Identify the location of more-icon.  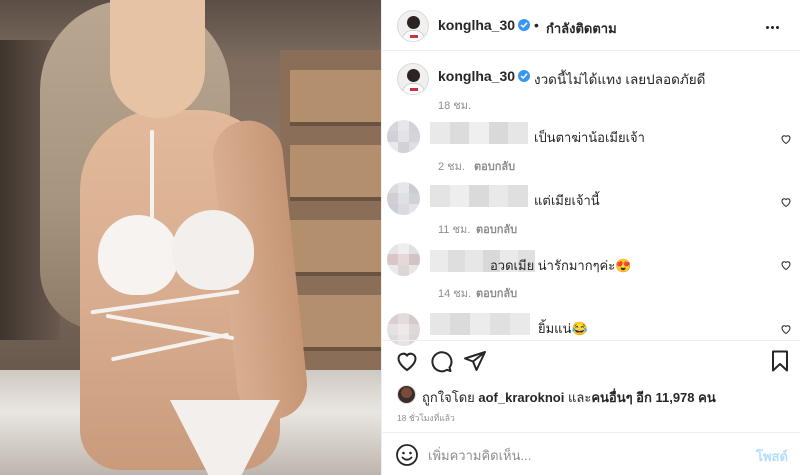
(777, 26).